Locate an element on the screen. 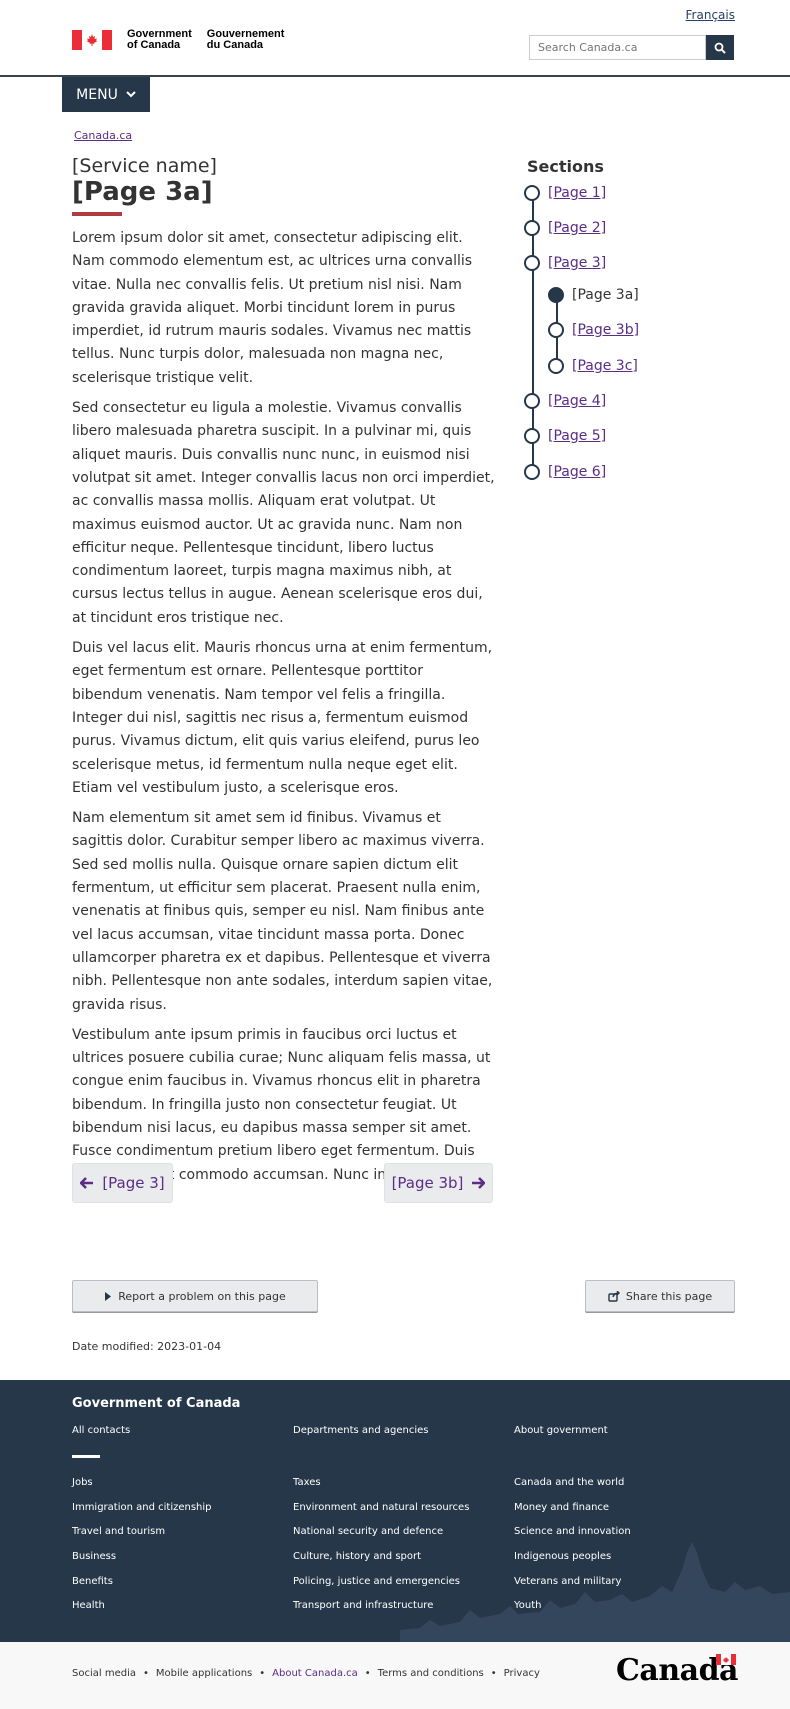  footer-link: Veterans and military is located at coordinates (572, 1588).